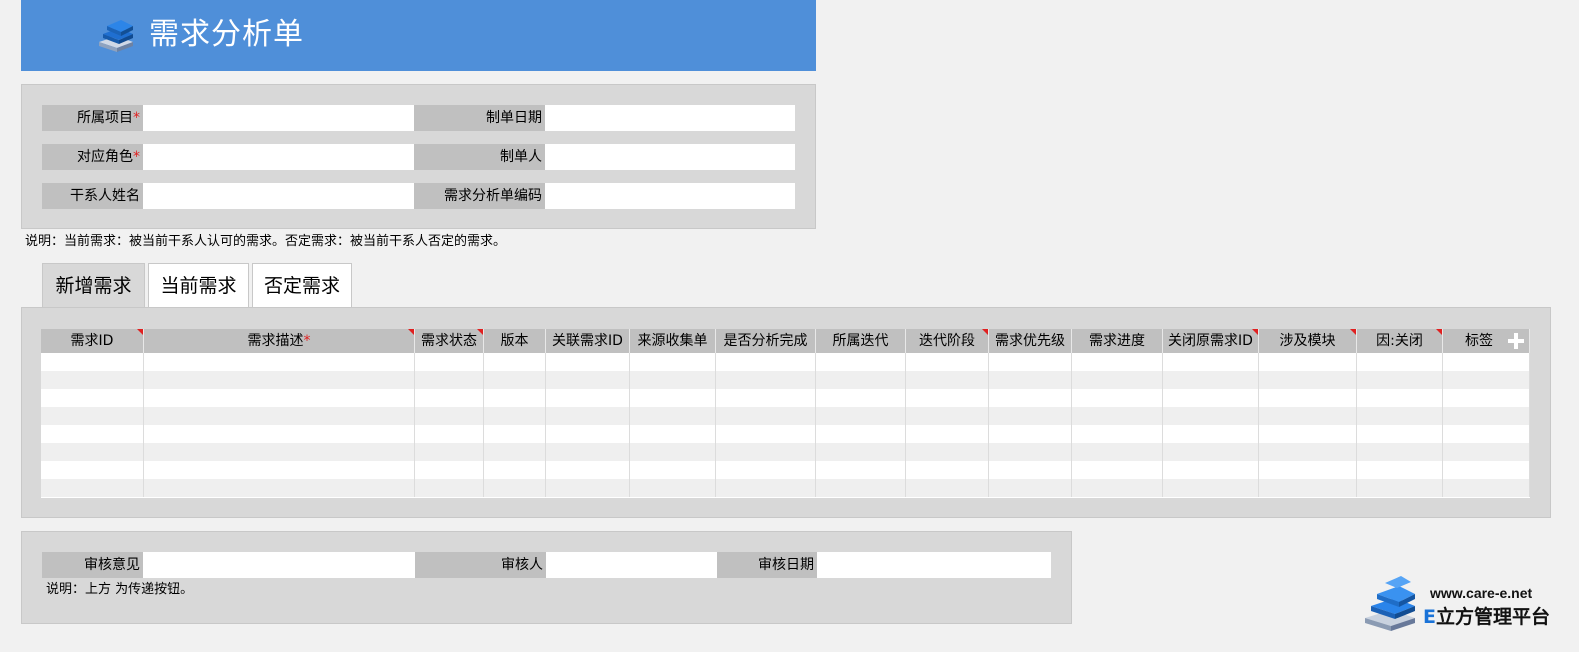 This screenshot has height=652, width=1579. I want to click on column-header: 关闭原需求ID, so click(1211, 341).